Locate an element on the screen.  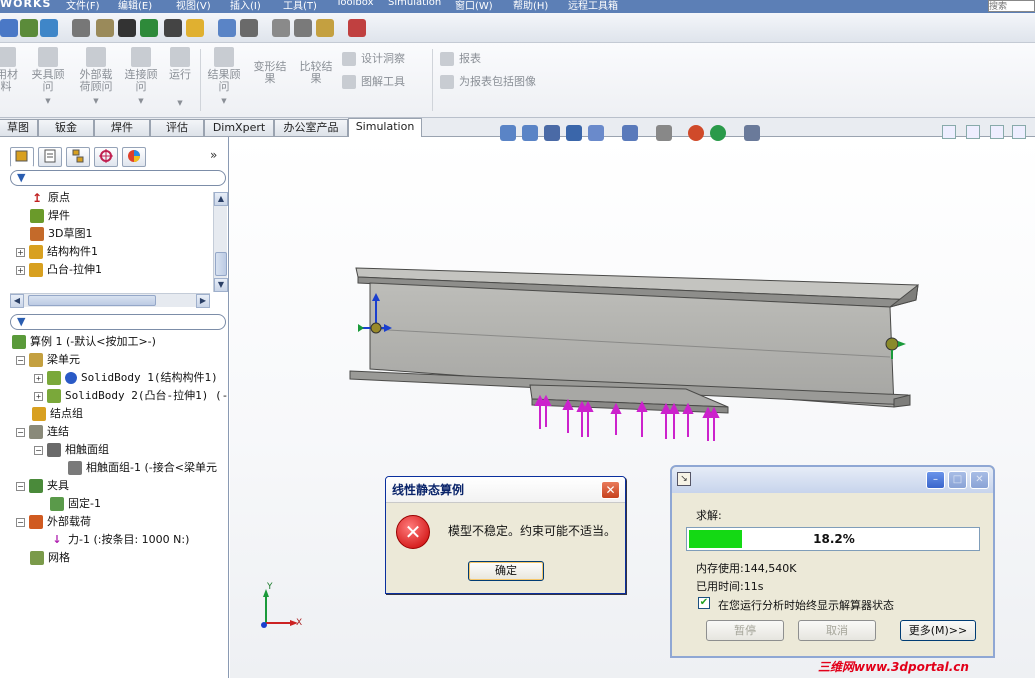
print-icon is located at coordinates (303, 28).